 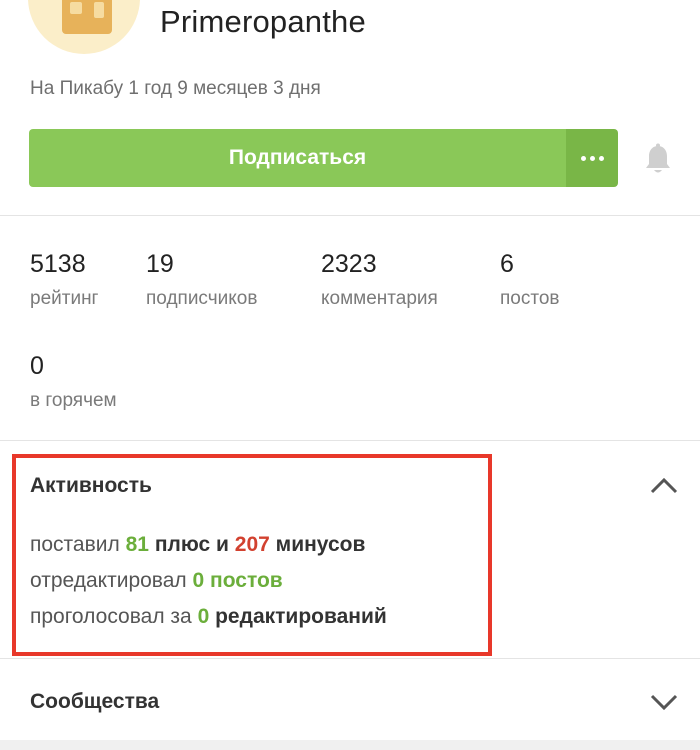 What do you see at coordinates (263, 21) in the screenshot?
I see `username: Primeropanthe` at bounding box center [263, 21].